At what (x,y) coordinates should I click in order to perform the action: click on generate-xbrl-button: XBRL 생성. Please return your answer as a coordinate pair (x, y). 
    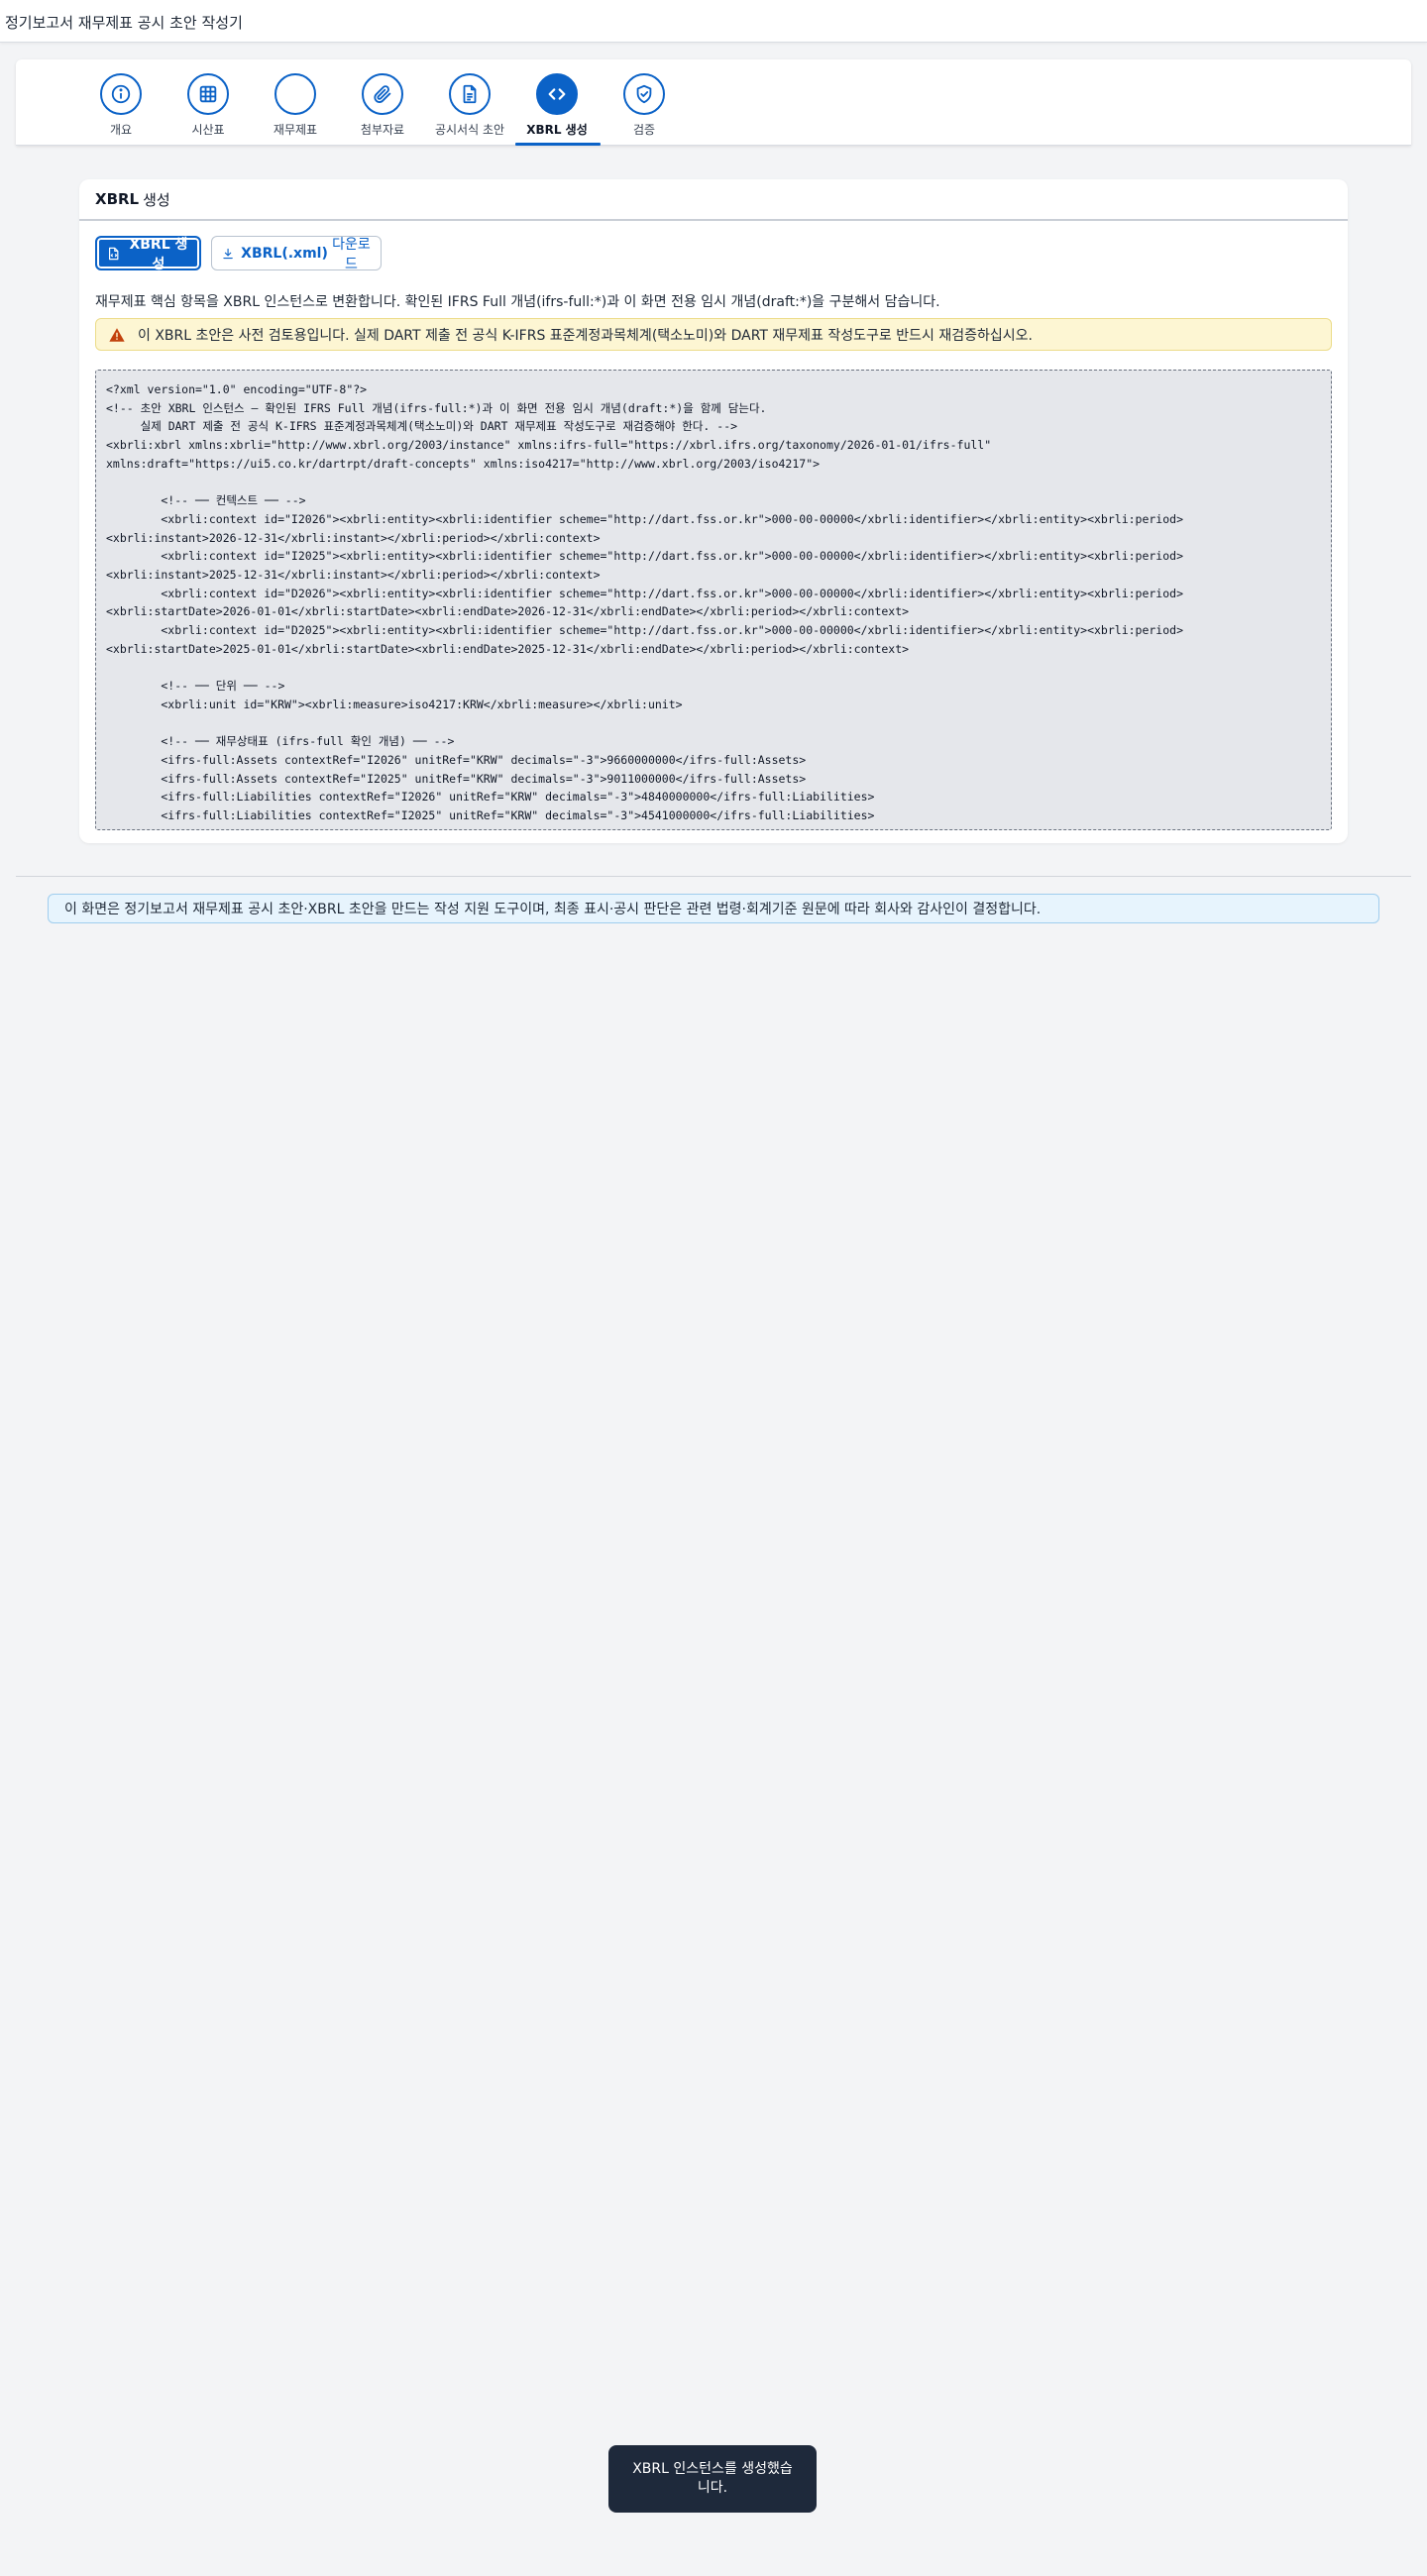
    Looking at the image, I should click on (148, 254).